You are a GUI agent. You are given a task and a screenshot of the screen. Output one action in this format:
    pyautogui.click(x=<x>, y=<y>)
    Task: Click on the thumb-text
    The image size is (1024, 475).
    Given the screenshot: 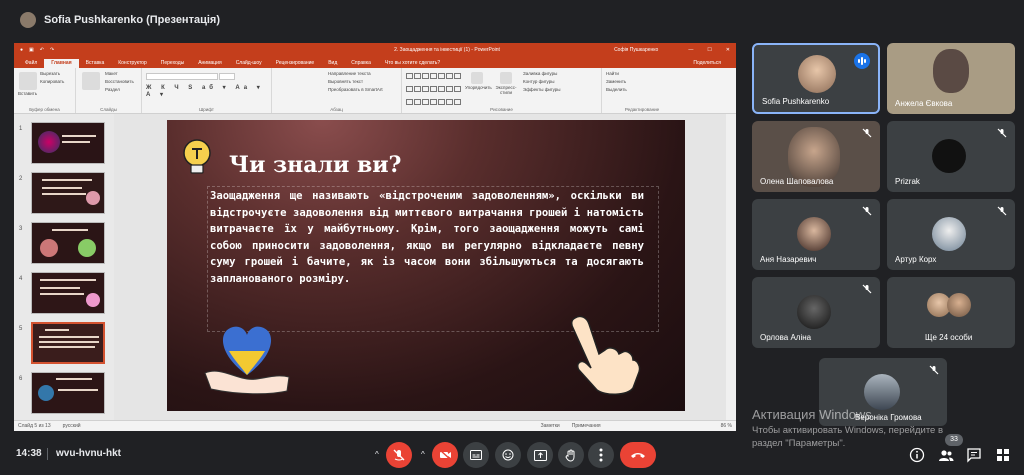 What is the action you would take?
    pyautogui.click(x=69, y=342)
    